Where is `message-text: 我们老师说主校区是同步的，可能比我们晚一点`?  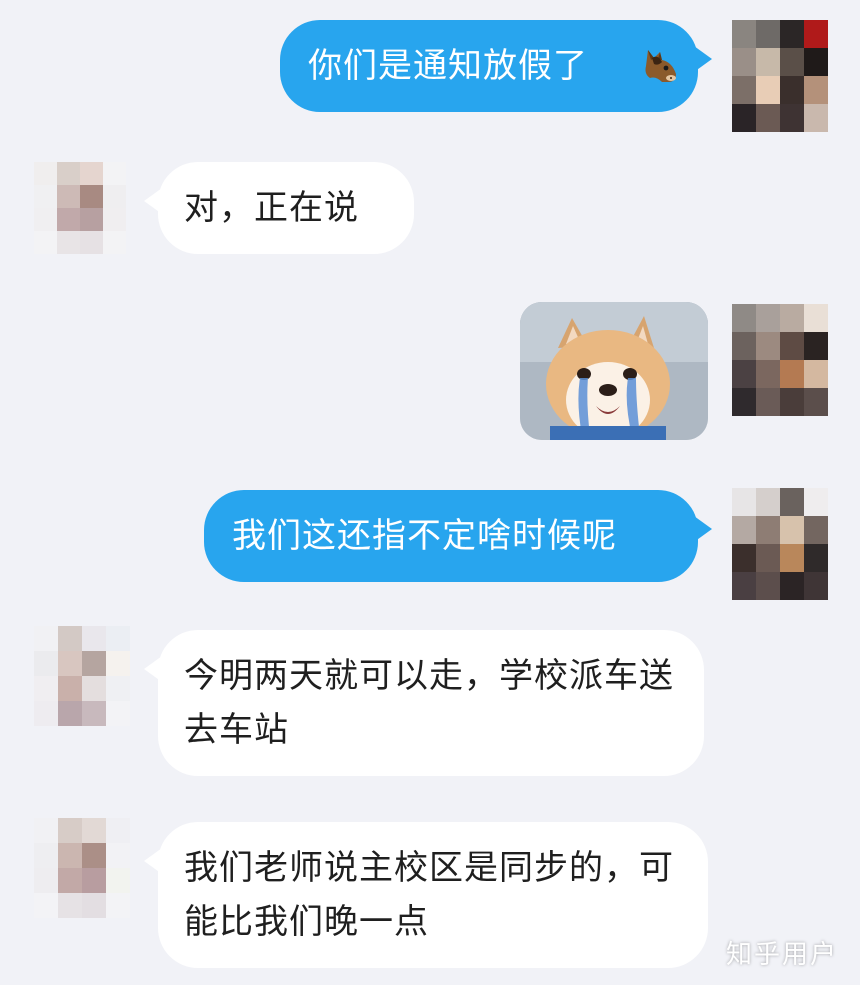
message-text: 我们老师说主校区是同步的，可能比我们晚一点 is located at coordinates (429, 895).